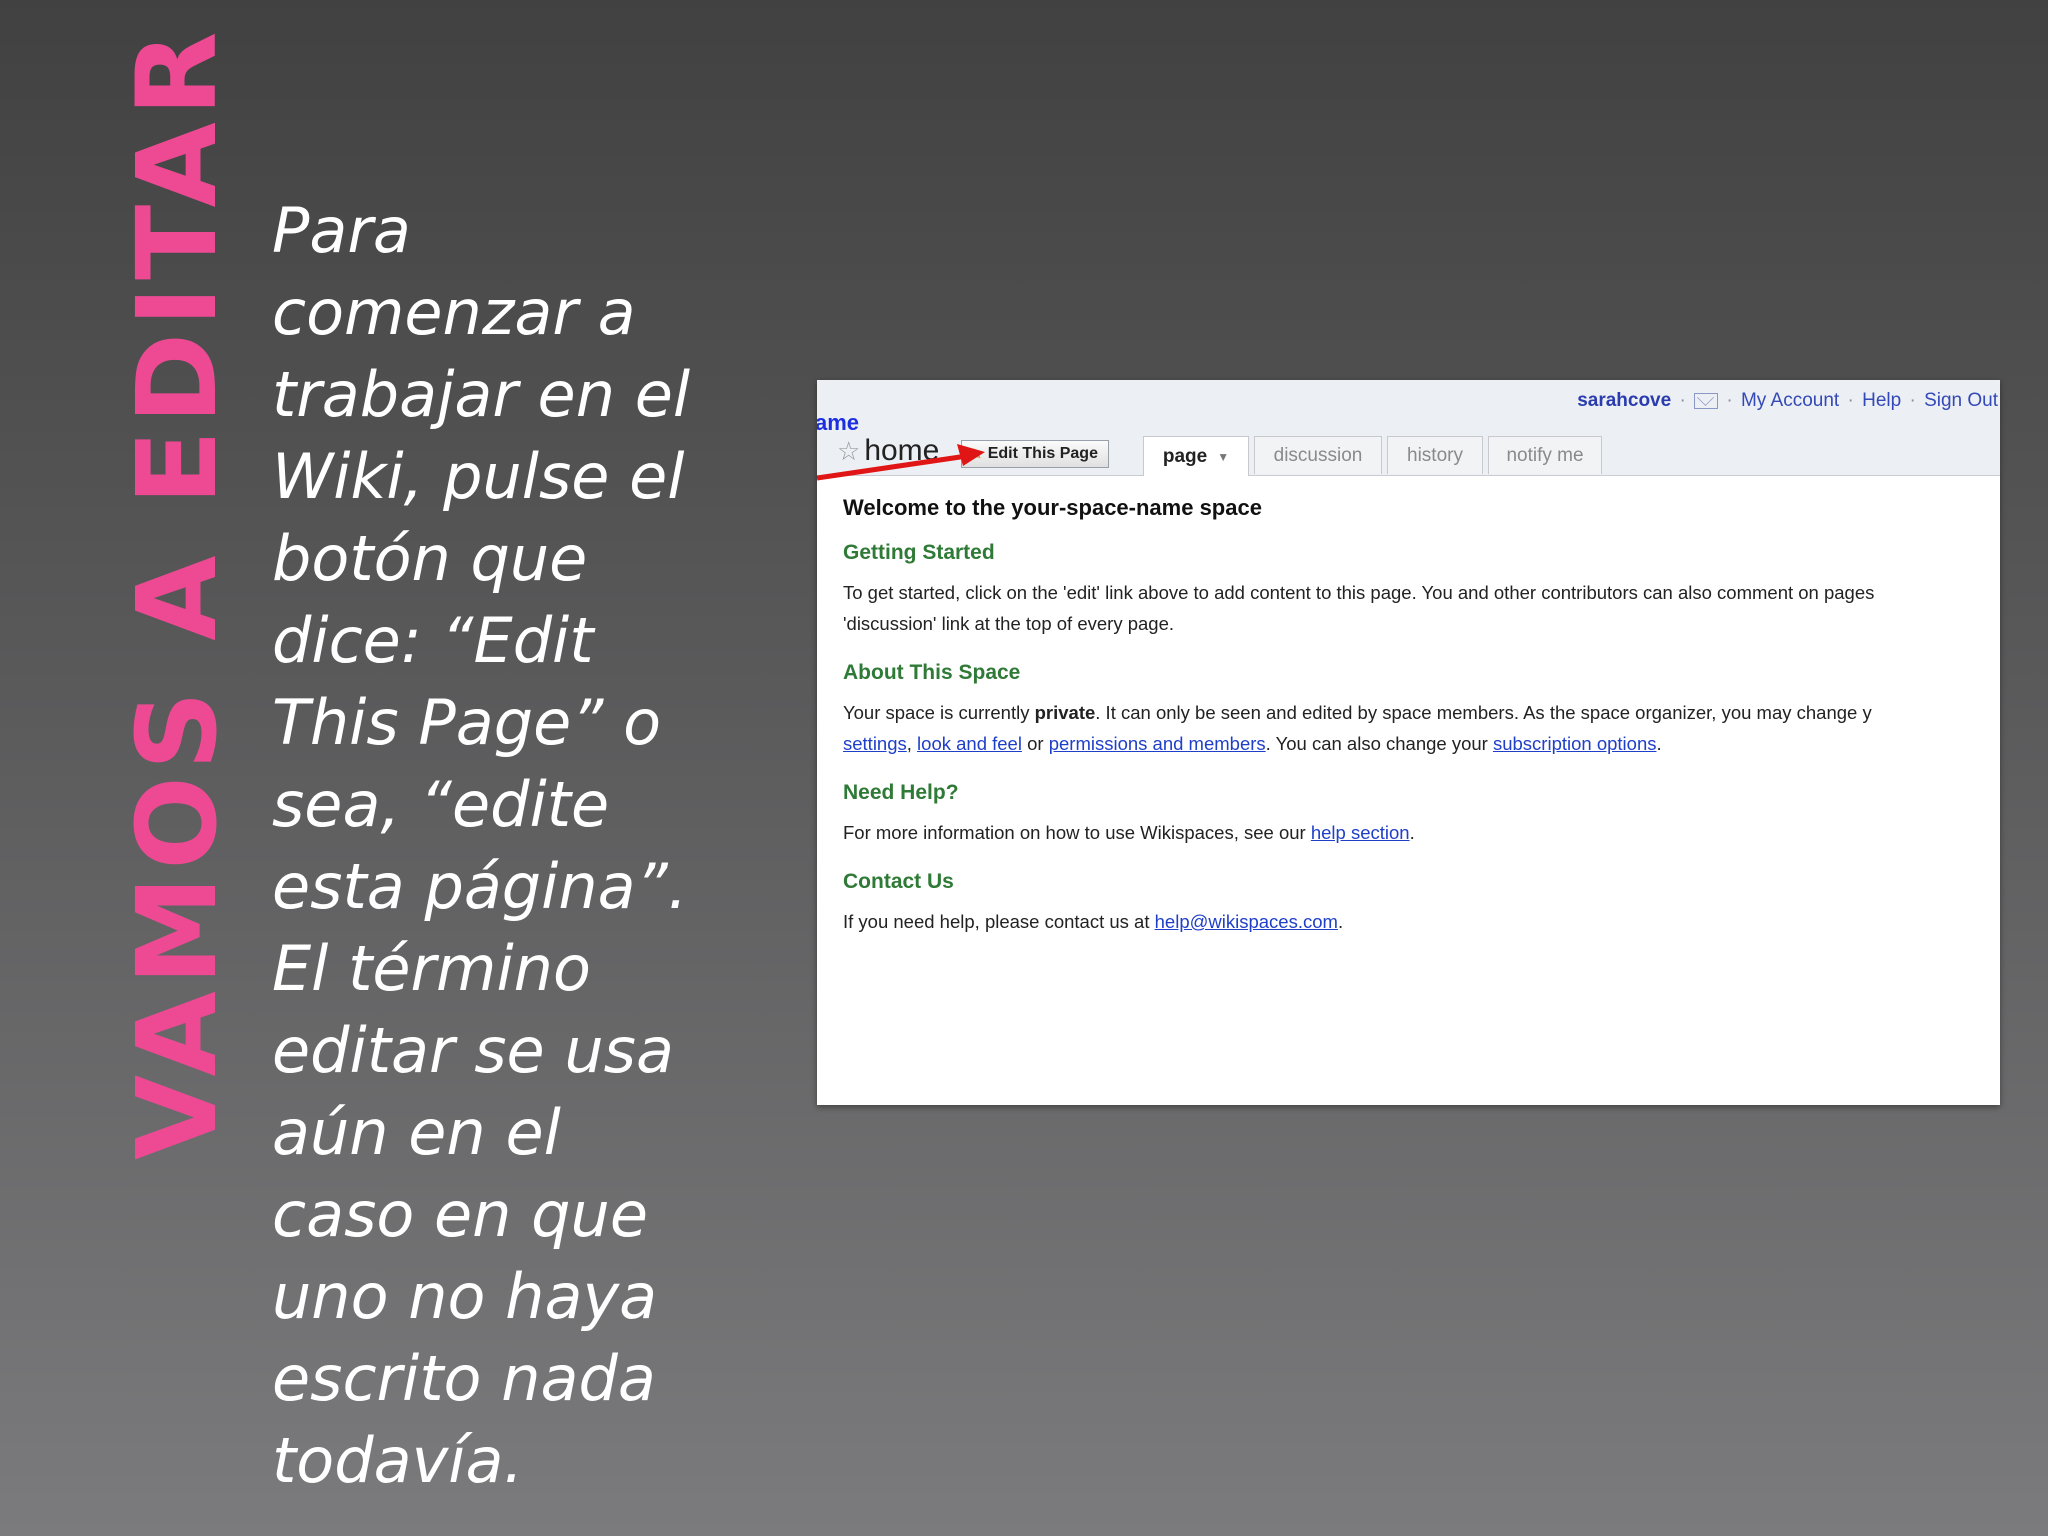 The width and height of the screenshot is (2048, 1536). What do you see at coordinates (1624, 400) in the screenshot?
I see `user-link: sarahcove` at bounding box center [1624, 400].